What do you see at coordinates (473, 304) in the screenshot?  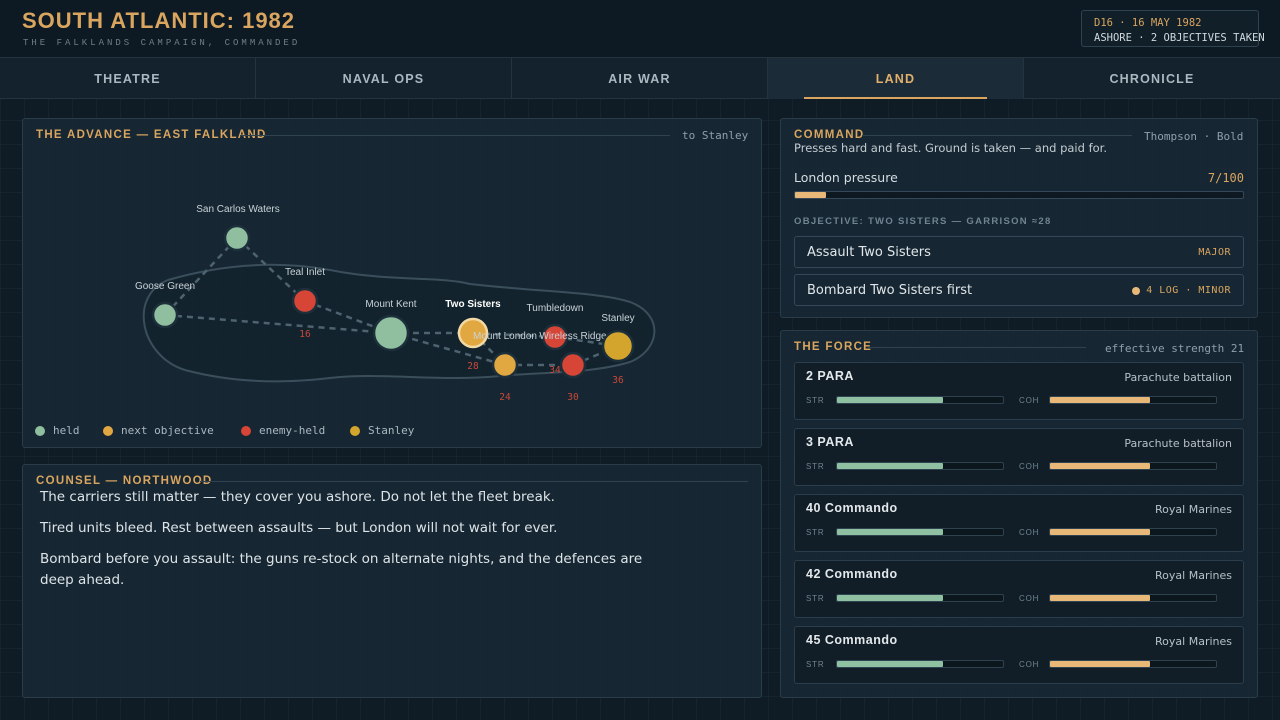 I see `location-label-two-sisters: Two Sisters` at bounding box center [473, 304].